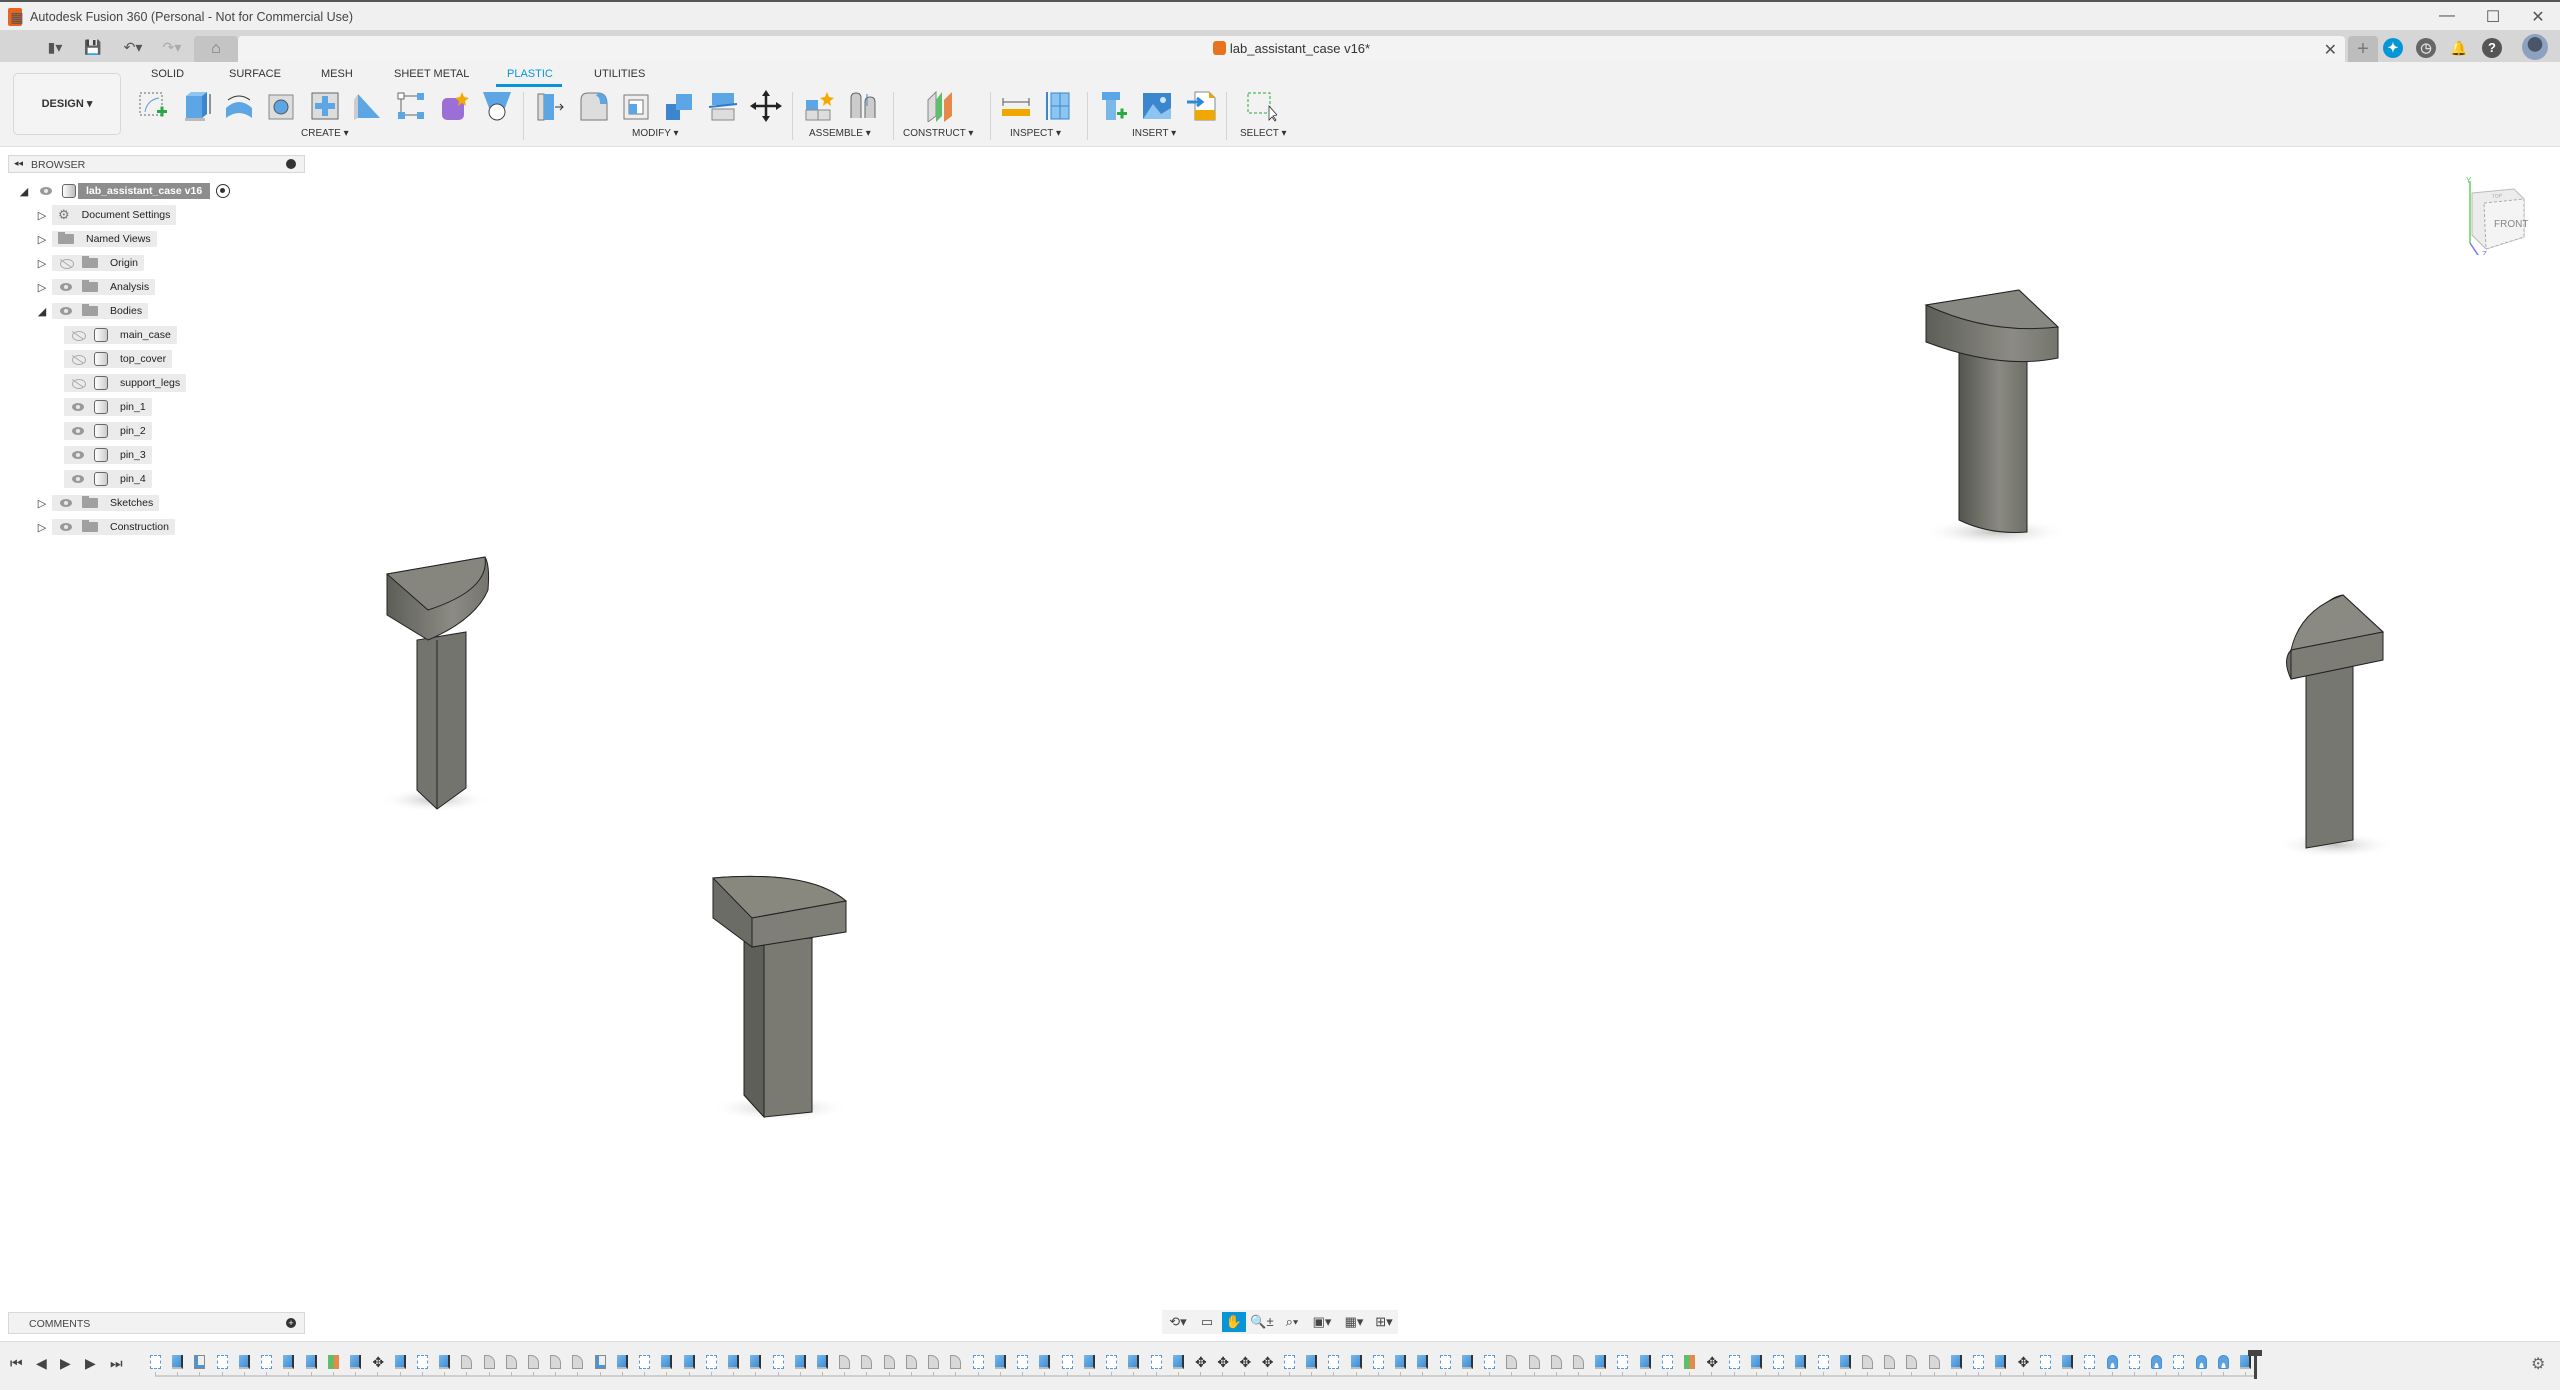  Describe the element at coordinates (2497, 215) in the screenshot. I see `view-cube: Y FRONT TOP Z` at that location.